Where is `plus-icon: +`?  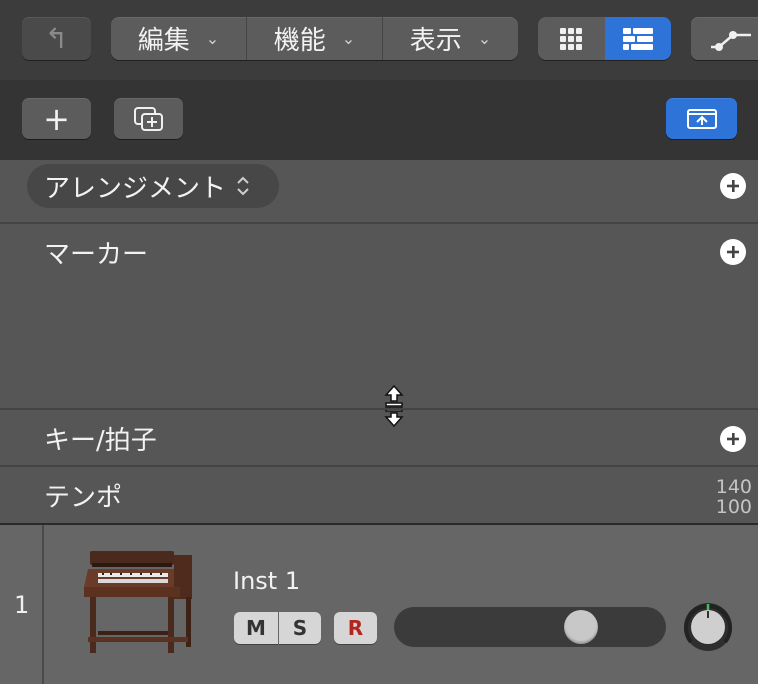
plus-icon: + is located at coordinates (56, 118).